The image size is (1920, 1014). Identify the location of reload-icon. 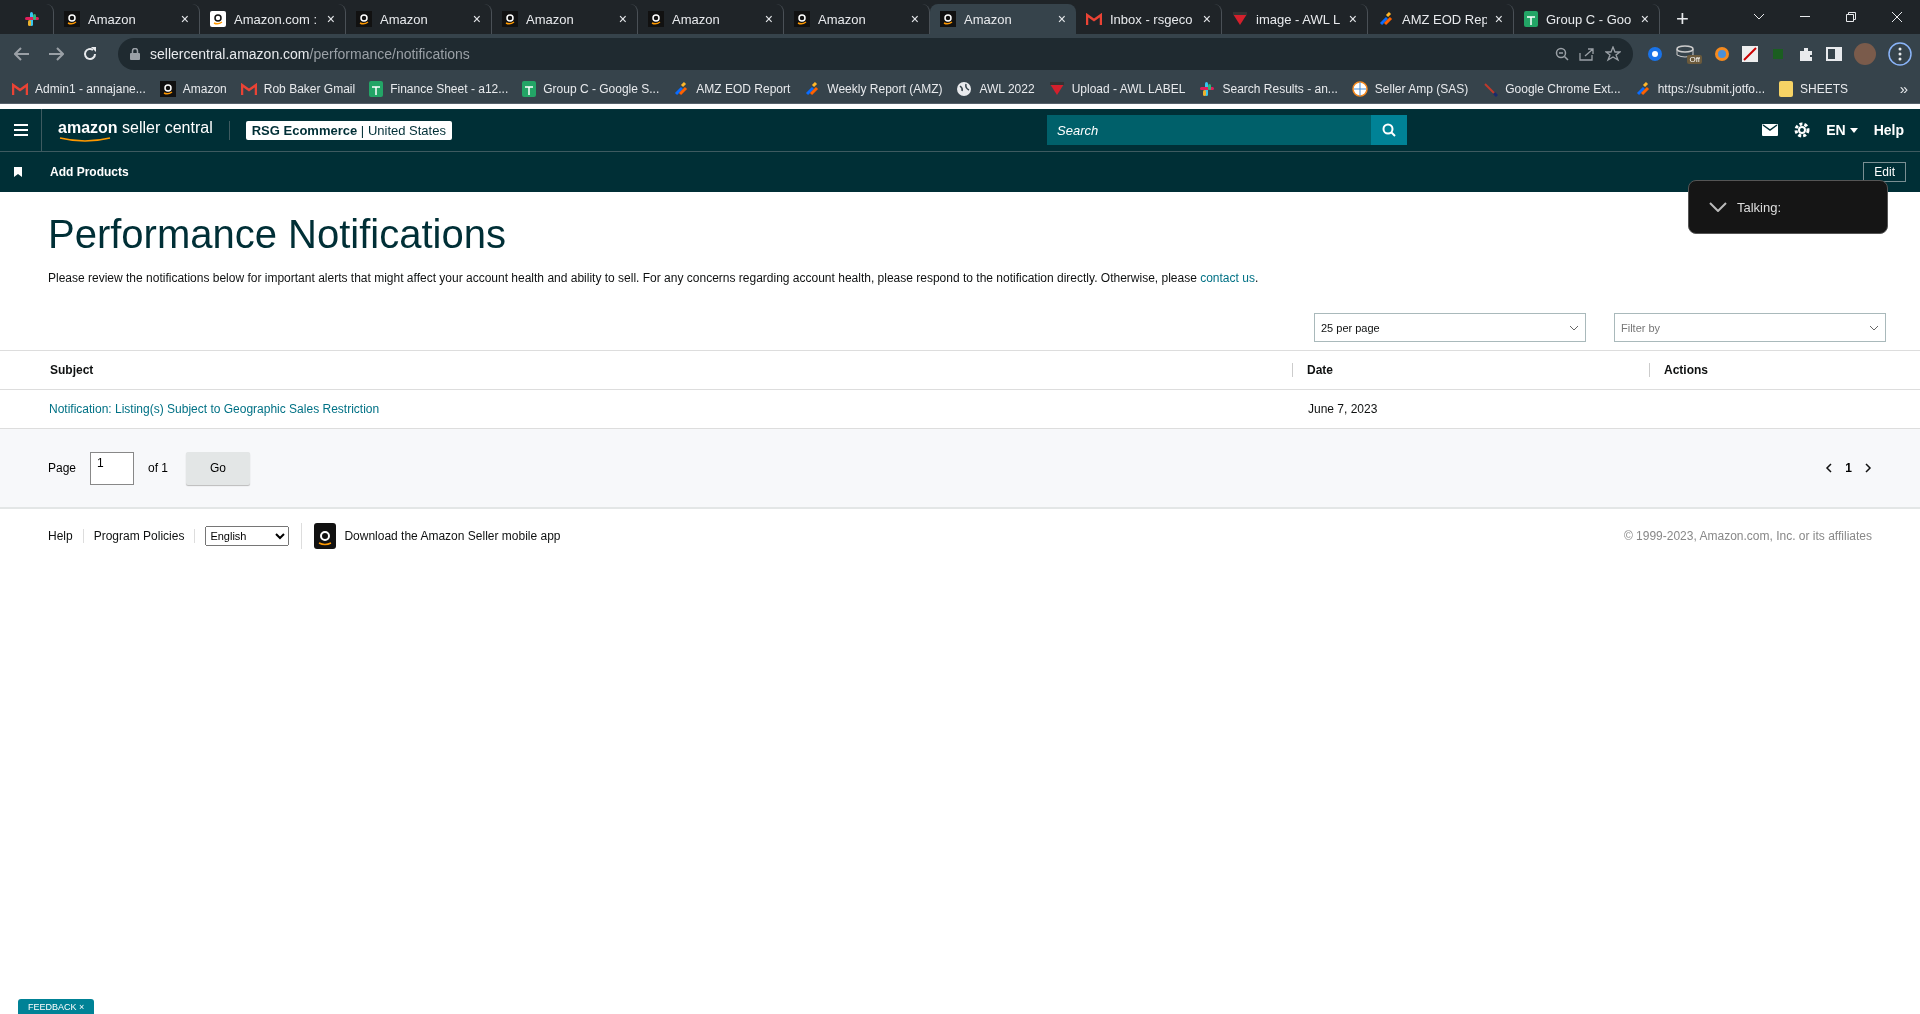
(90, 54).